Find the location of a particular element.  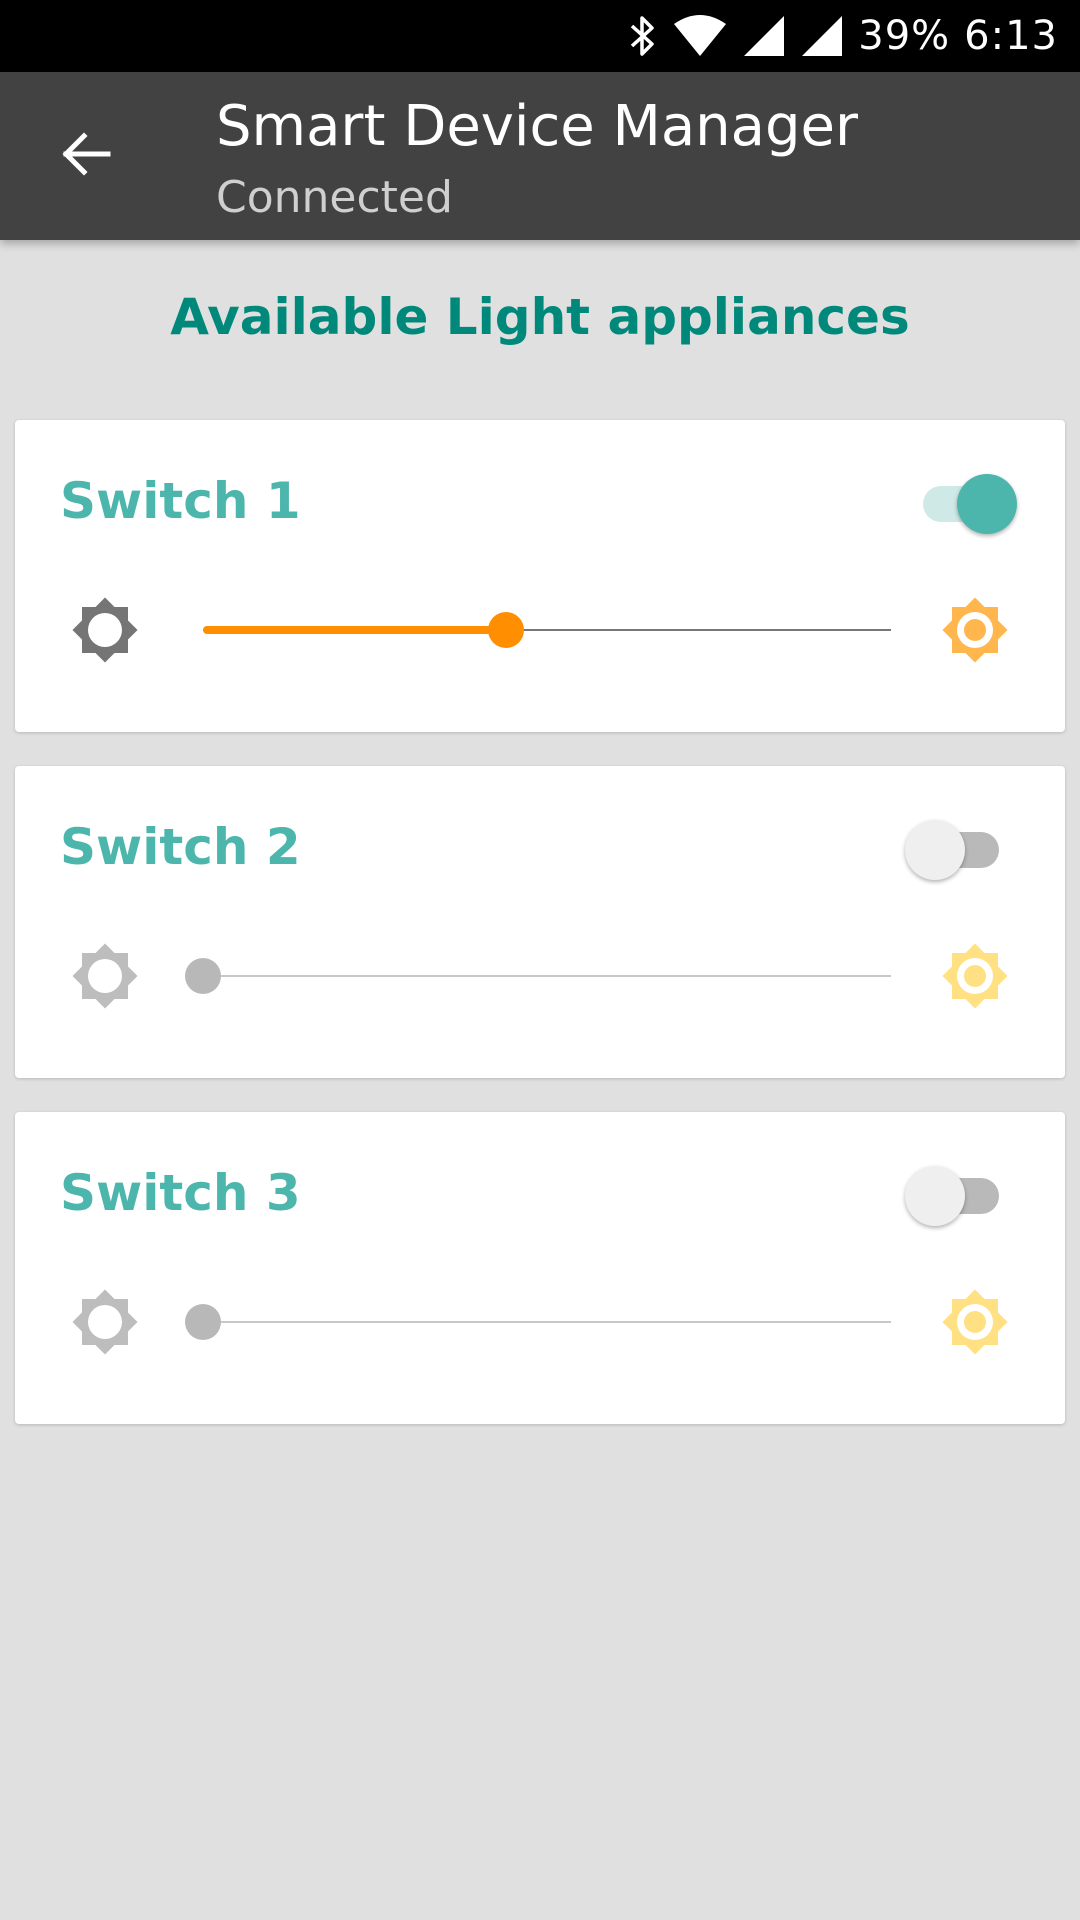

switch-title: Switch 2 is located at coordinates (180, 847).